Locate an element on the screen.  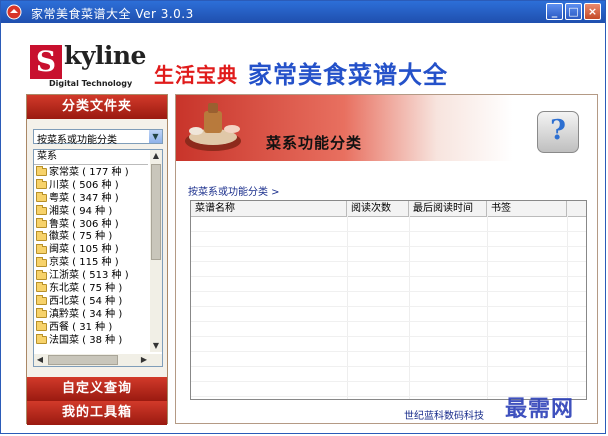
category-list-item: 法国菜 ( 38 种 ) is located at coordinates (92, 340).